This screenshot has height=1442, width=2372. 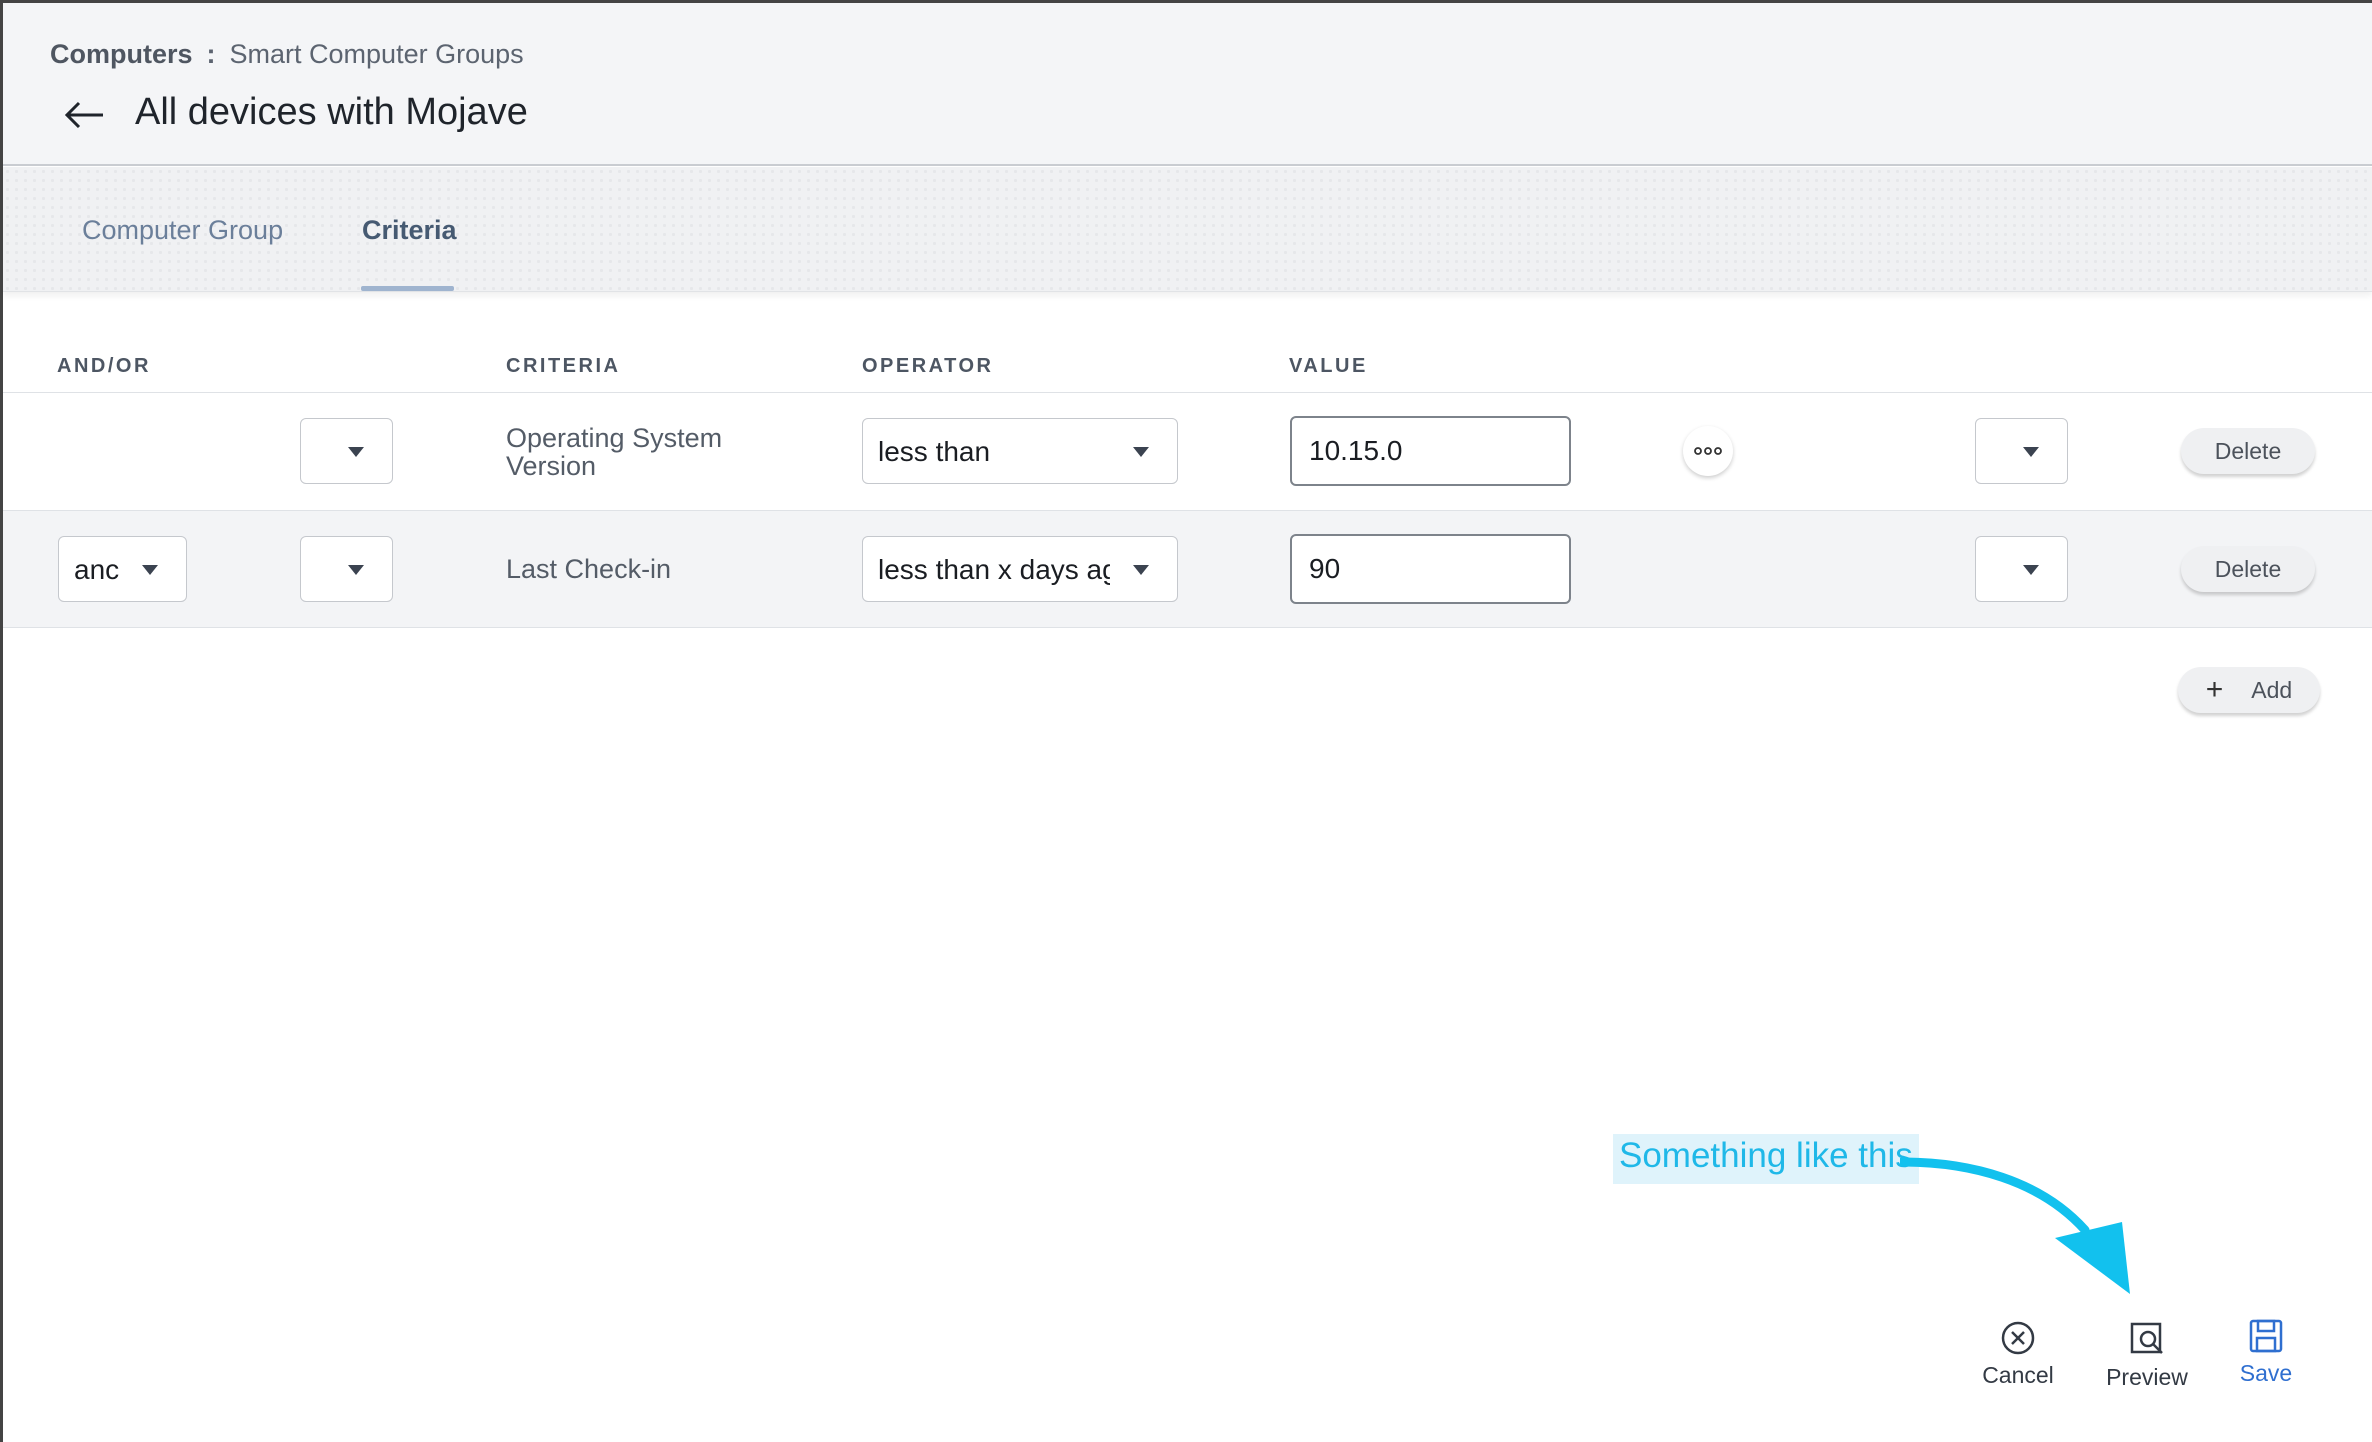 I want to click on plus-icon: +, so click(x=2214, y=689).